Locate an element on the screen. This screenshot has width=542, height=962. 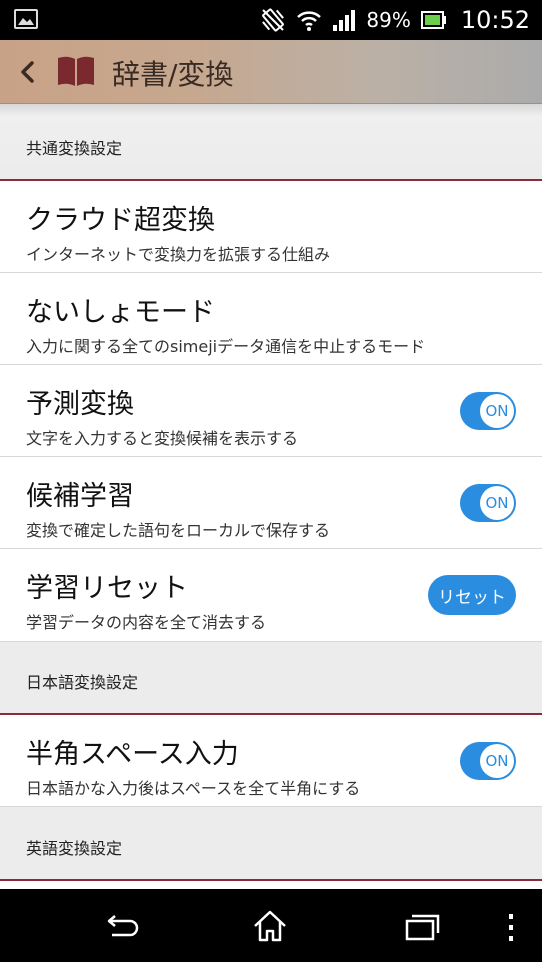
back-icon is located at coordinates (28, 72).